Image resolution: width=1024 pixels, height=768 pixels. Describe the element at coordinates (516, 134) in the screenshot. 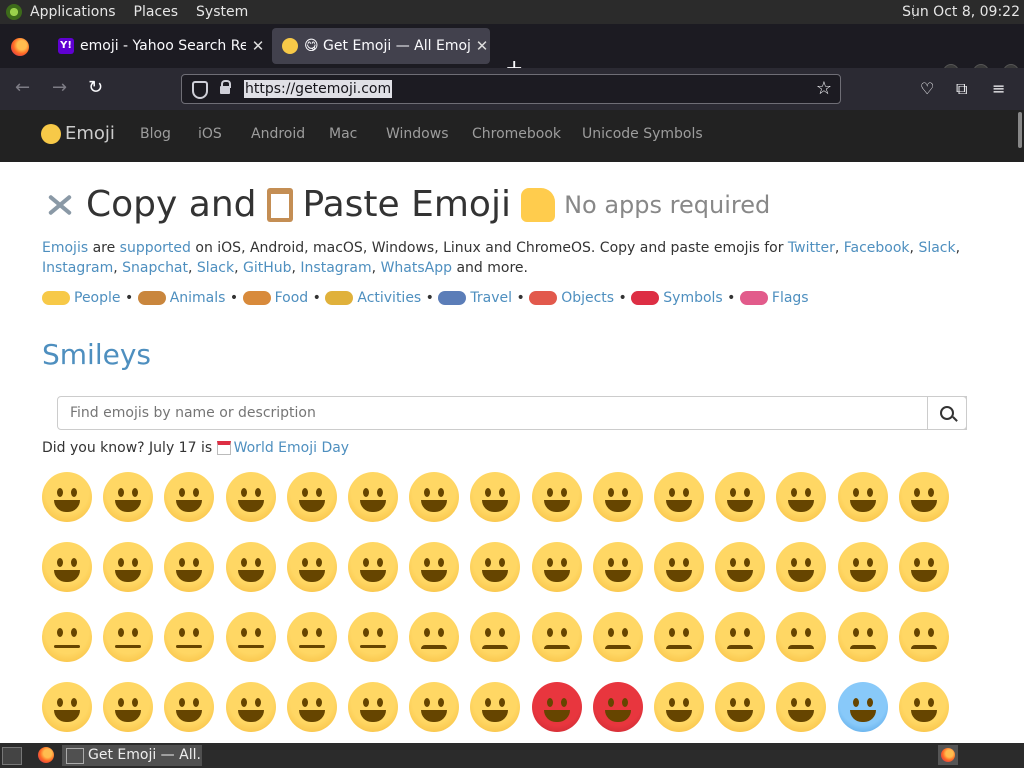

I see `nav-chromebook: Chromebook` at that location.